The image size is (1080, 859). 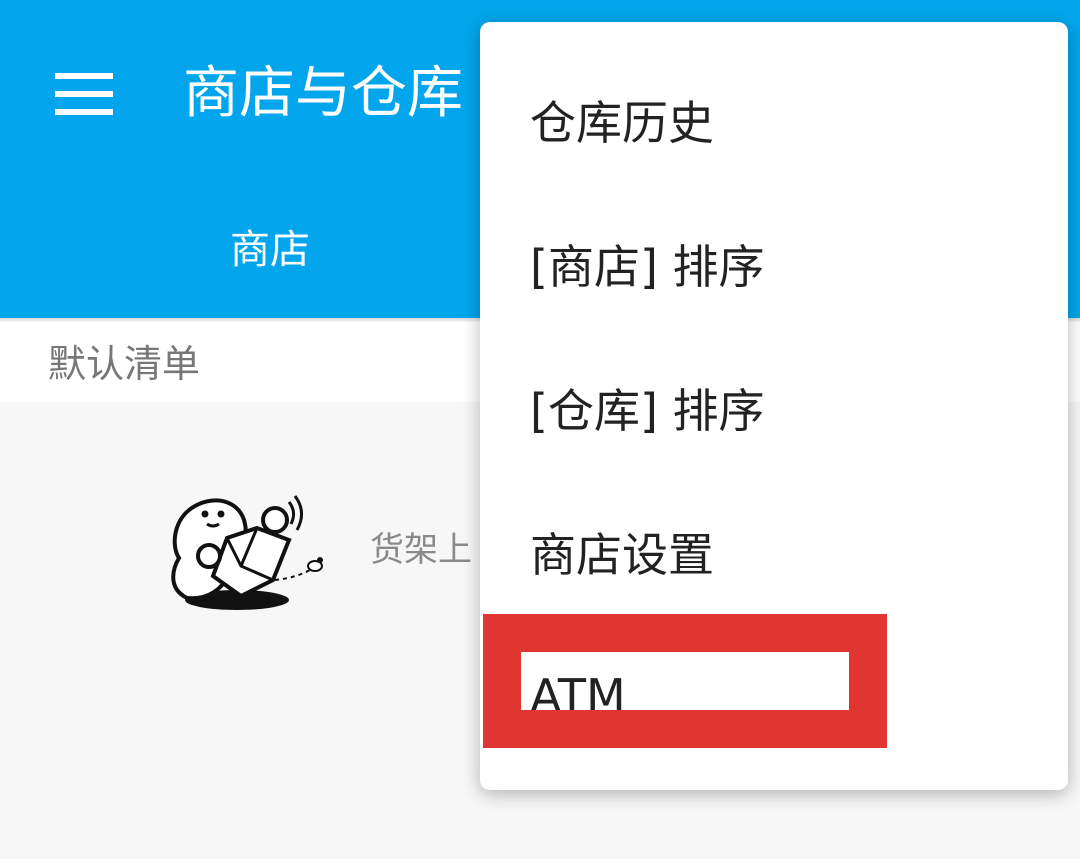 What do you see at coordinates (622, 123) in the screenshot?
I see `menu-item-label: 仓库历史` at bounding box center [622, 123].